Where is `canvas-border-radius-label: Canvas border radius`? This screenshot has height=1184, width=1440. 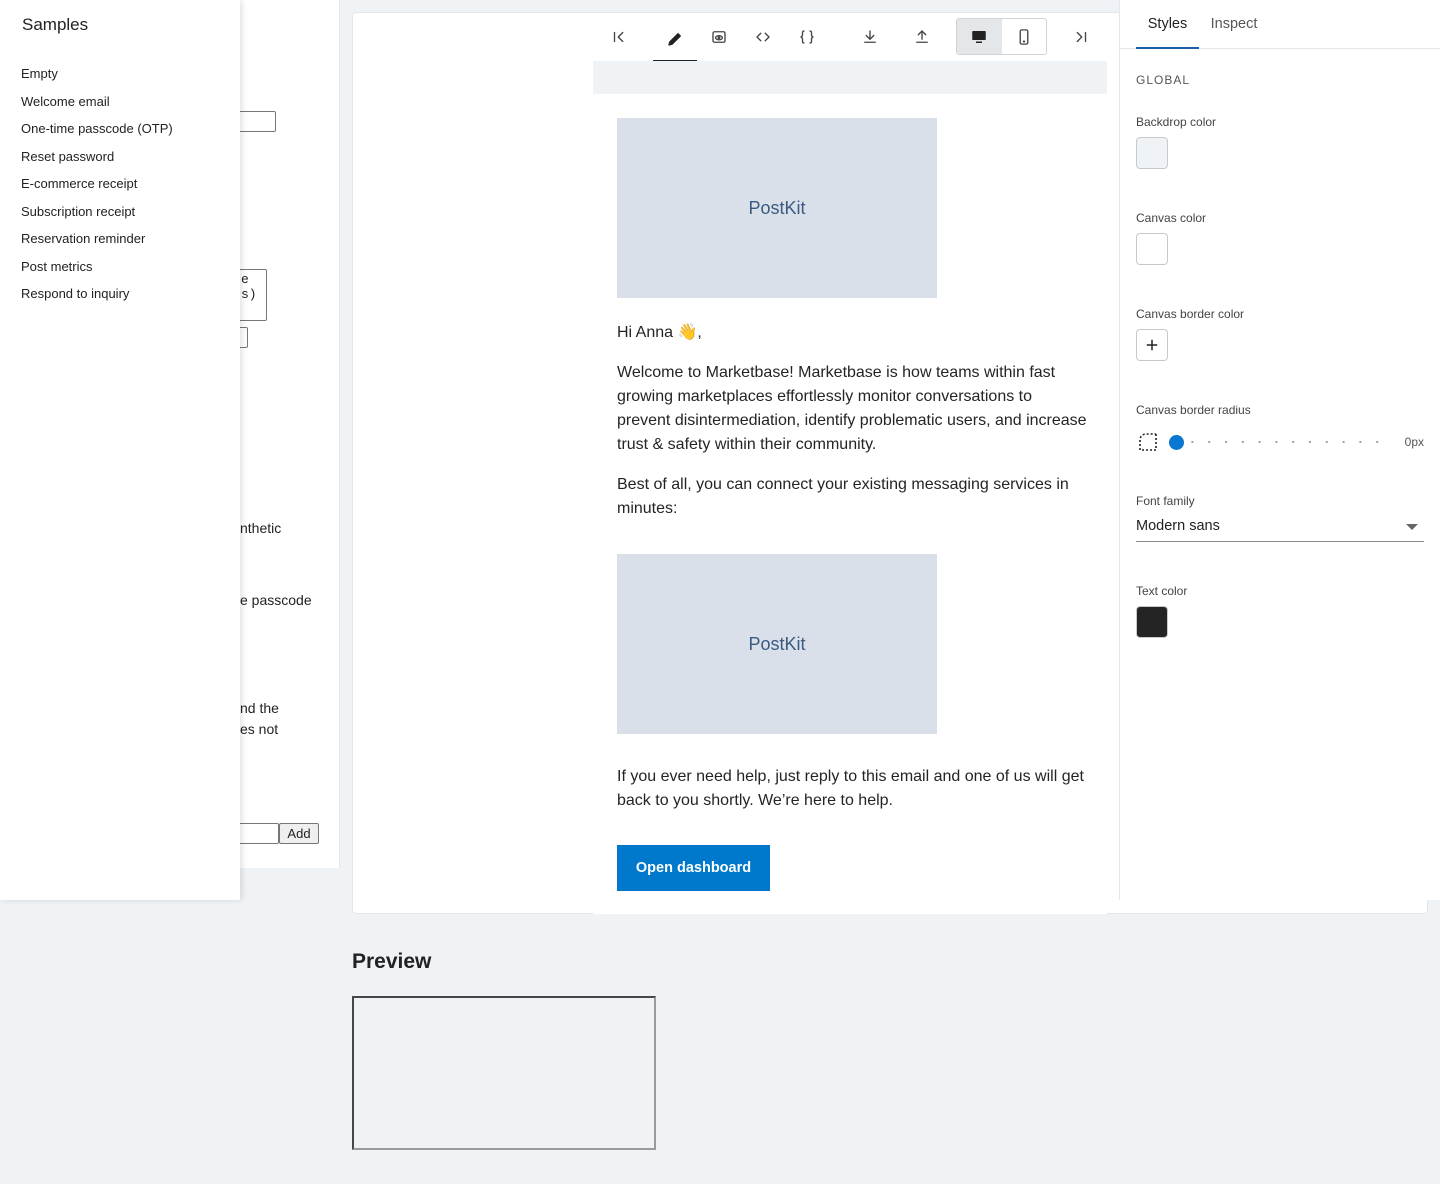
canvas-border-radius-label: Canvas border radius is located at coordinates (1193, 410).